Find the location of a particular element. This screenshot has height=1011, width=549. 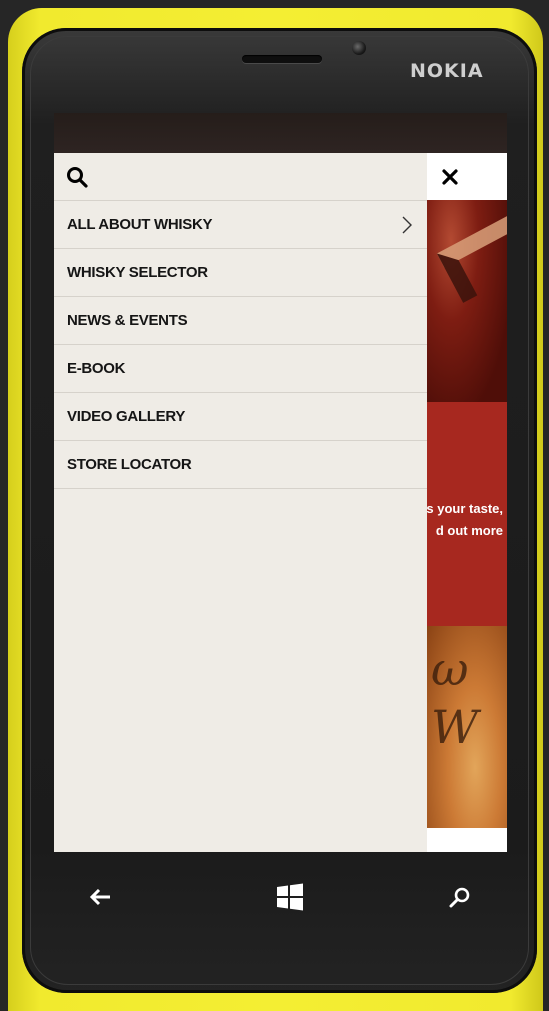

handwriting-image: ωW is located at coordinates (467, 727).